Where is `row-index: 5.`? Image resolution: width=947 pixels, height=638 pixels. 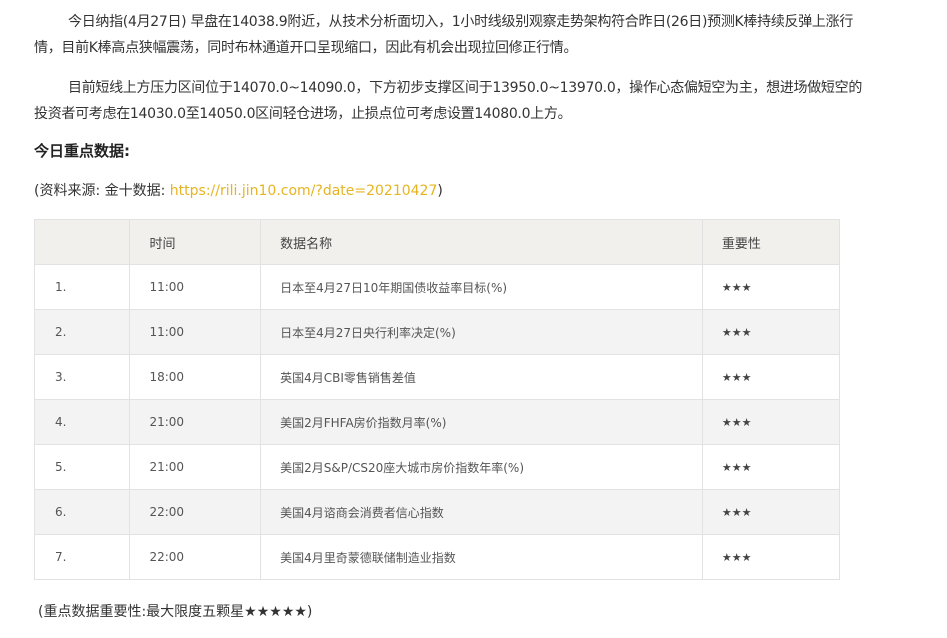
row-index: 5. is located at coordinates (82, 467).